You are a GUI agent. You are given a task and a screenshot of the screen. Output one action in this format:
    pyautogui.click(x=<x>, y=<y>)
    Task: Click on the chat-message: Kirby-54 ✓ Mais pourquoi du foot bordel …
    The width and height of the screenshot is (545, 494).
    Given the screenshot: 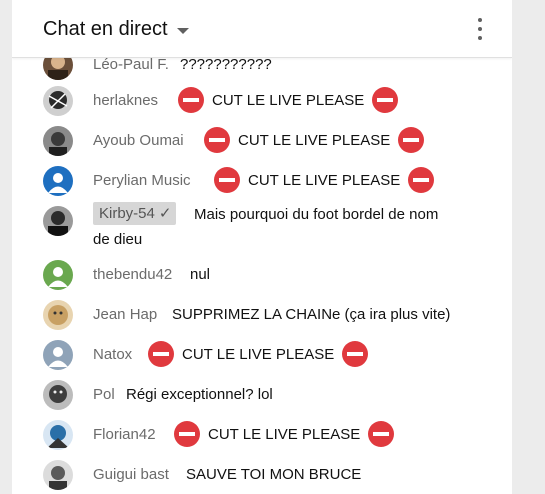 What is the action you would take?
    pyautogui.click(x=247, y=228)
    